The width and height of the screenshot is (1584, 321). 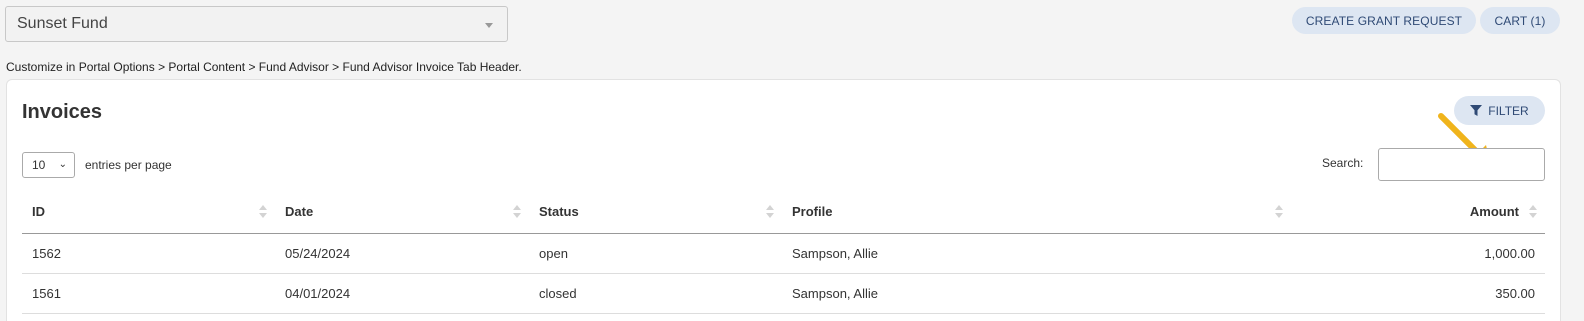 What do you see at coordinates (402, 293) in the screenshot?
I see `cell-date: 04/01/2024` at bounding box center [402, 293].